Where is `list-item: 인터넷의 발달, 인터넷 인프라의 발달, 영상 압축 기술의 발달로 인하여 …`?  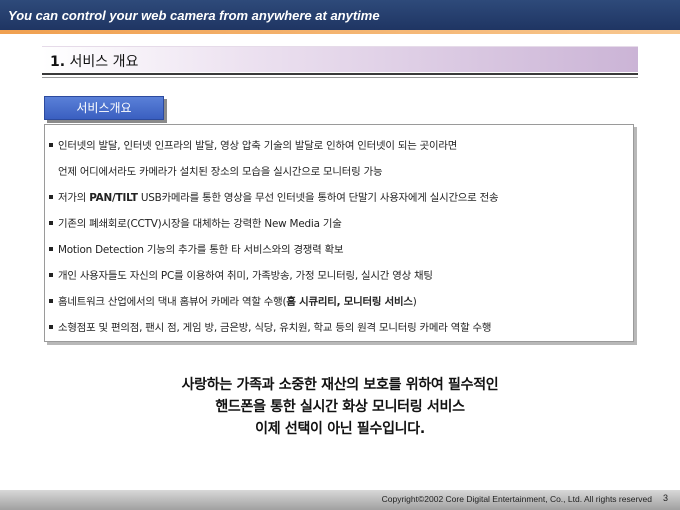 list-item: 인터넷의 발달, 인터넷 인프라의 발달, 영상 압축 기술의 발달로 인하여 … is located at coordinates (253, 144).